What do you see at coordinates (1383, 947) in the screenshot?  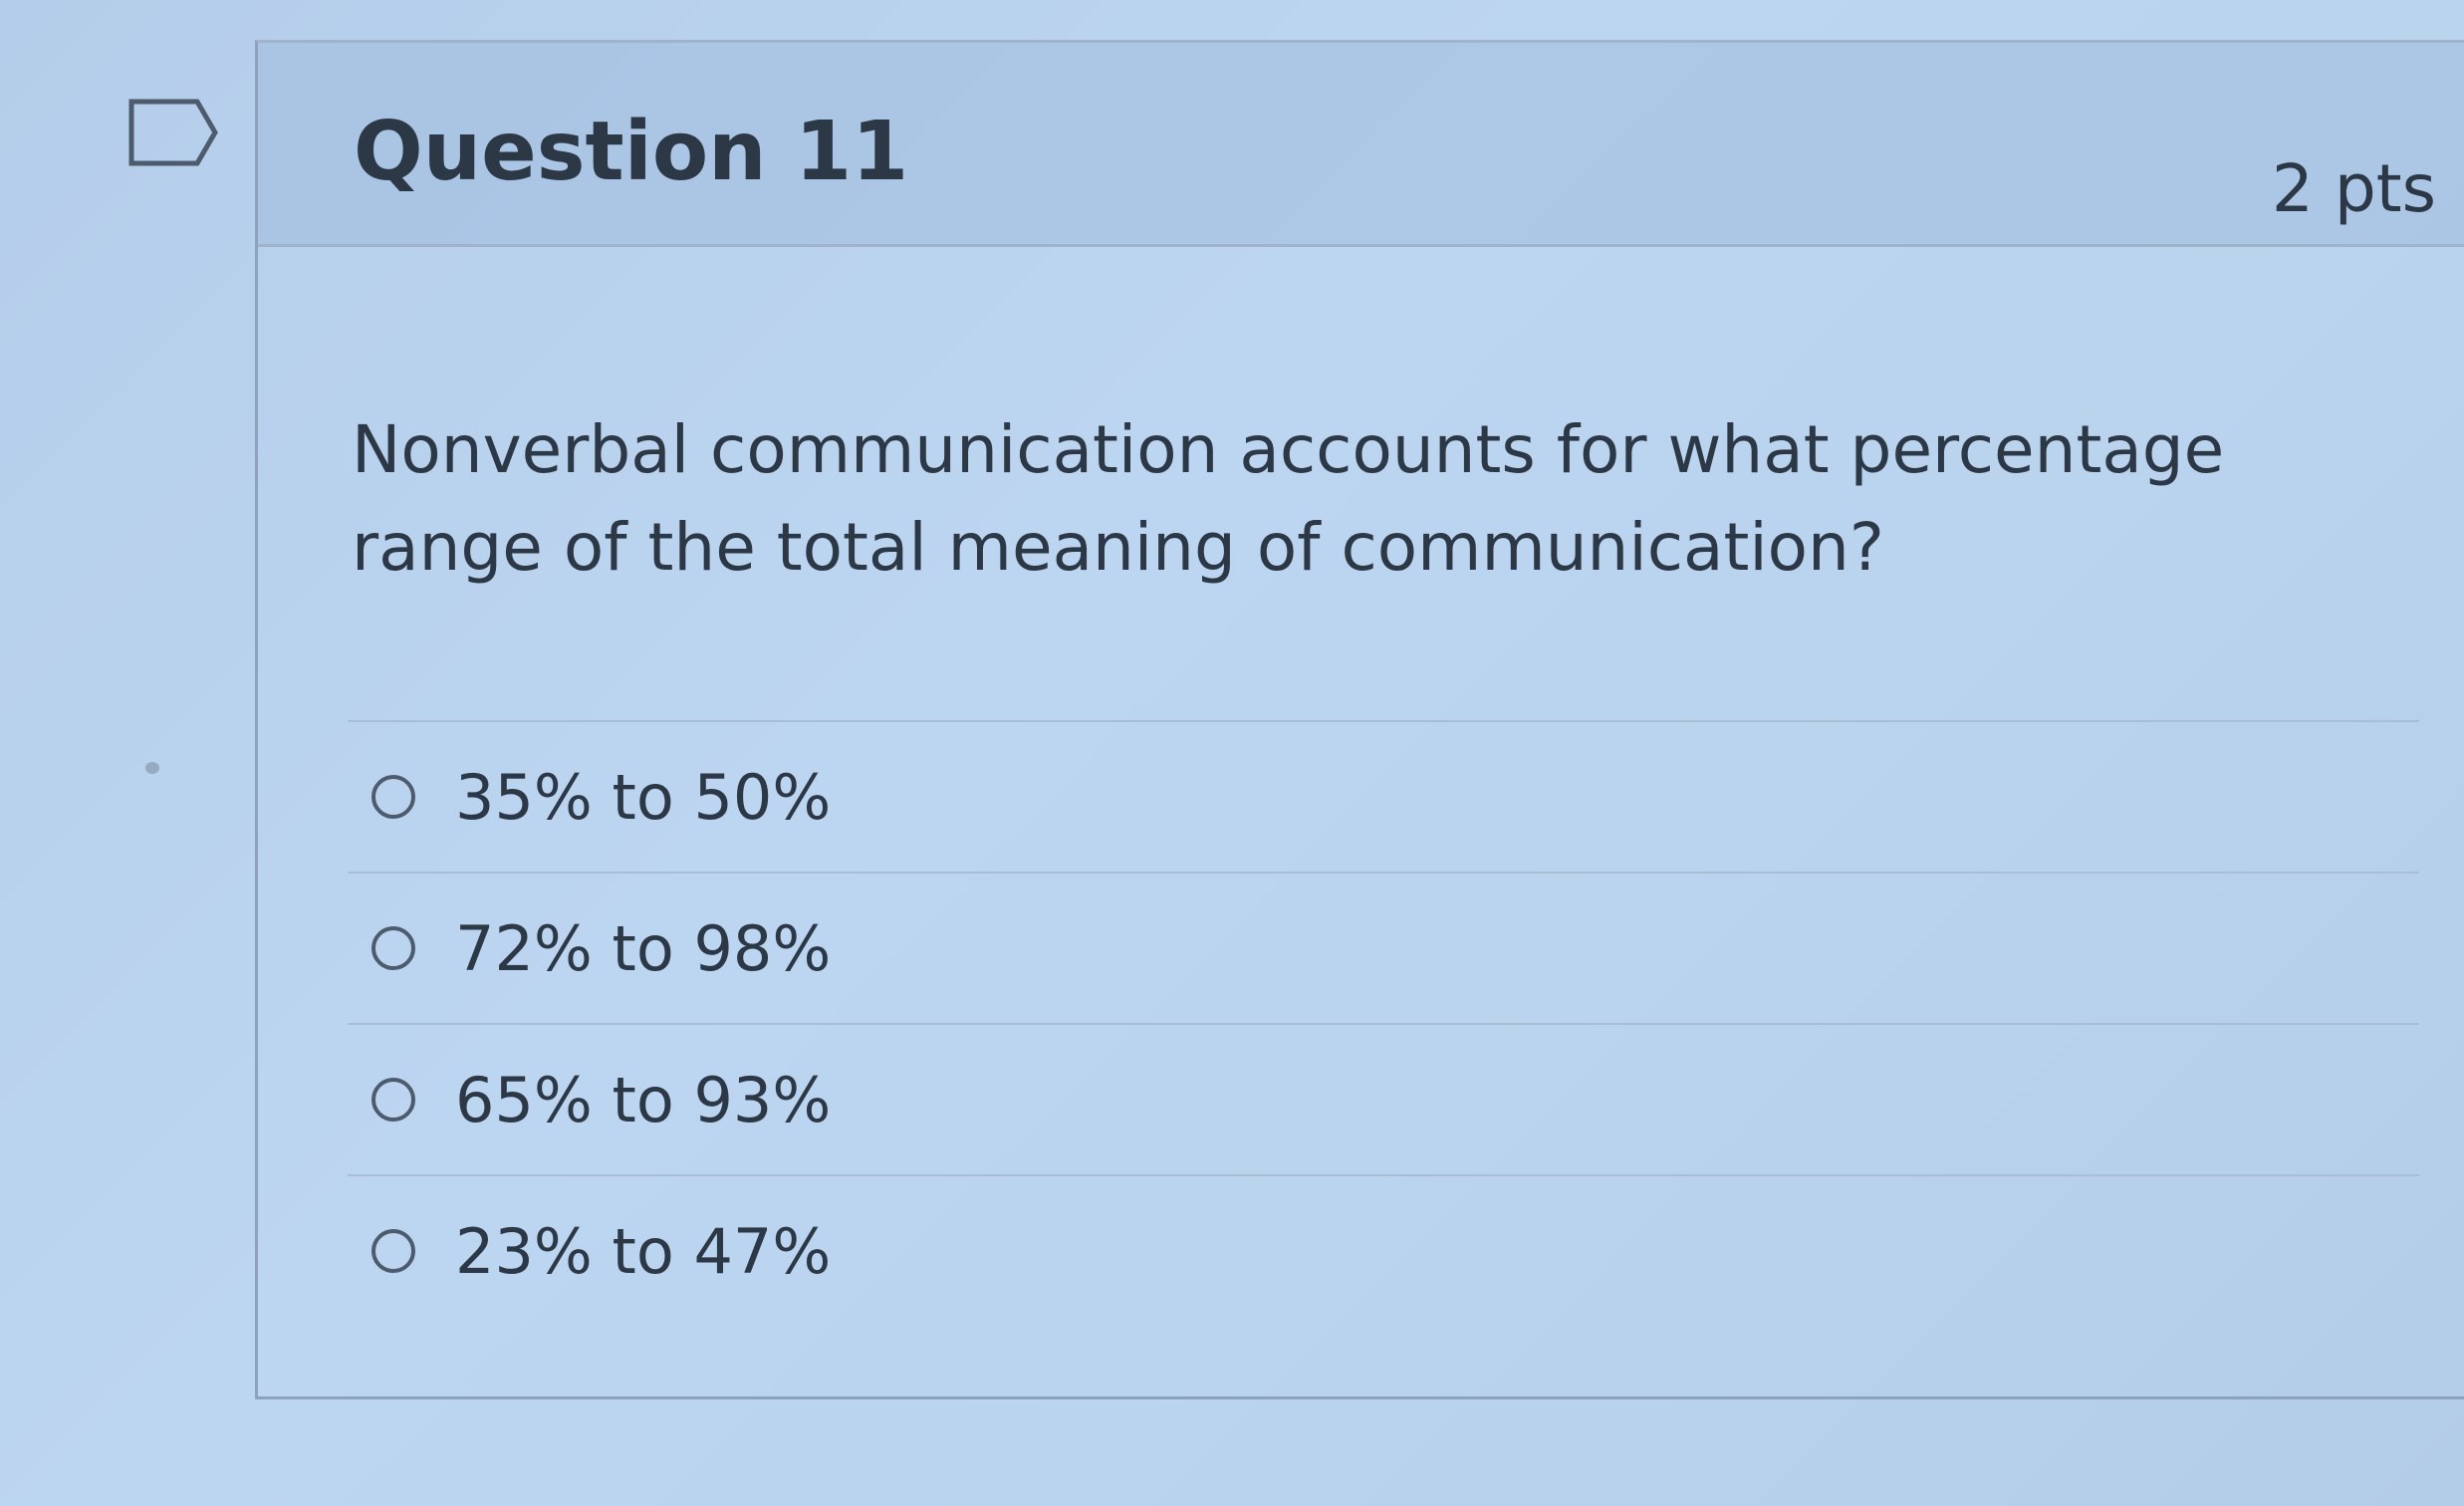 I see `answer-option-2: 72% to 98%` at bounding box center [1383, 947].